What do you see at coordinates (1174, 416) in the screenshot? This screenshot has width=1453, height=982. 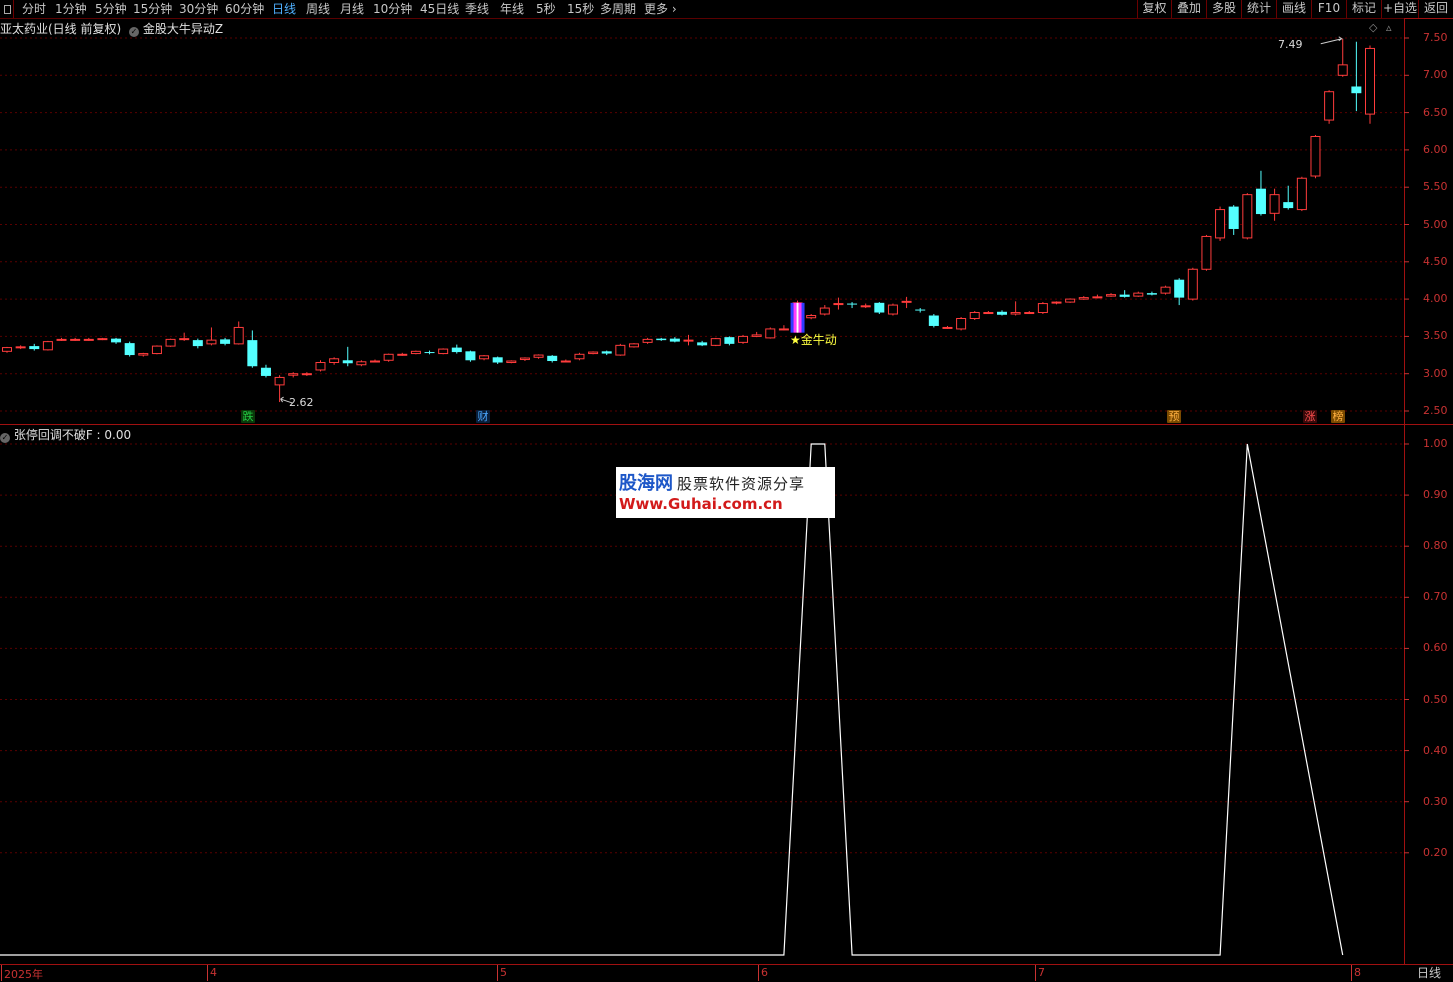 I see `event-tag-2: 预` at bounding box center [1174, 416].